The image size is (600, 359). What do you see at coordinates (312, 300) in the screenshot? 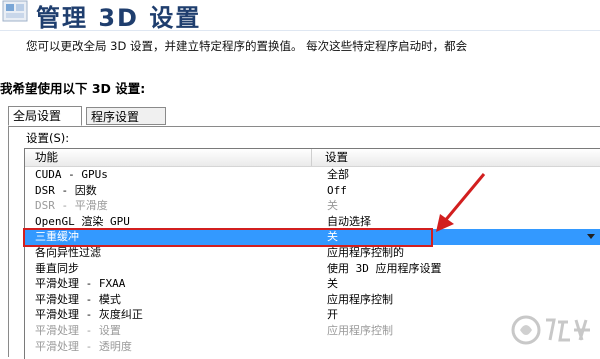
I see `table-row: 平滑处理 - 模式 应用程序控制` at bounding box center [312, 300].